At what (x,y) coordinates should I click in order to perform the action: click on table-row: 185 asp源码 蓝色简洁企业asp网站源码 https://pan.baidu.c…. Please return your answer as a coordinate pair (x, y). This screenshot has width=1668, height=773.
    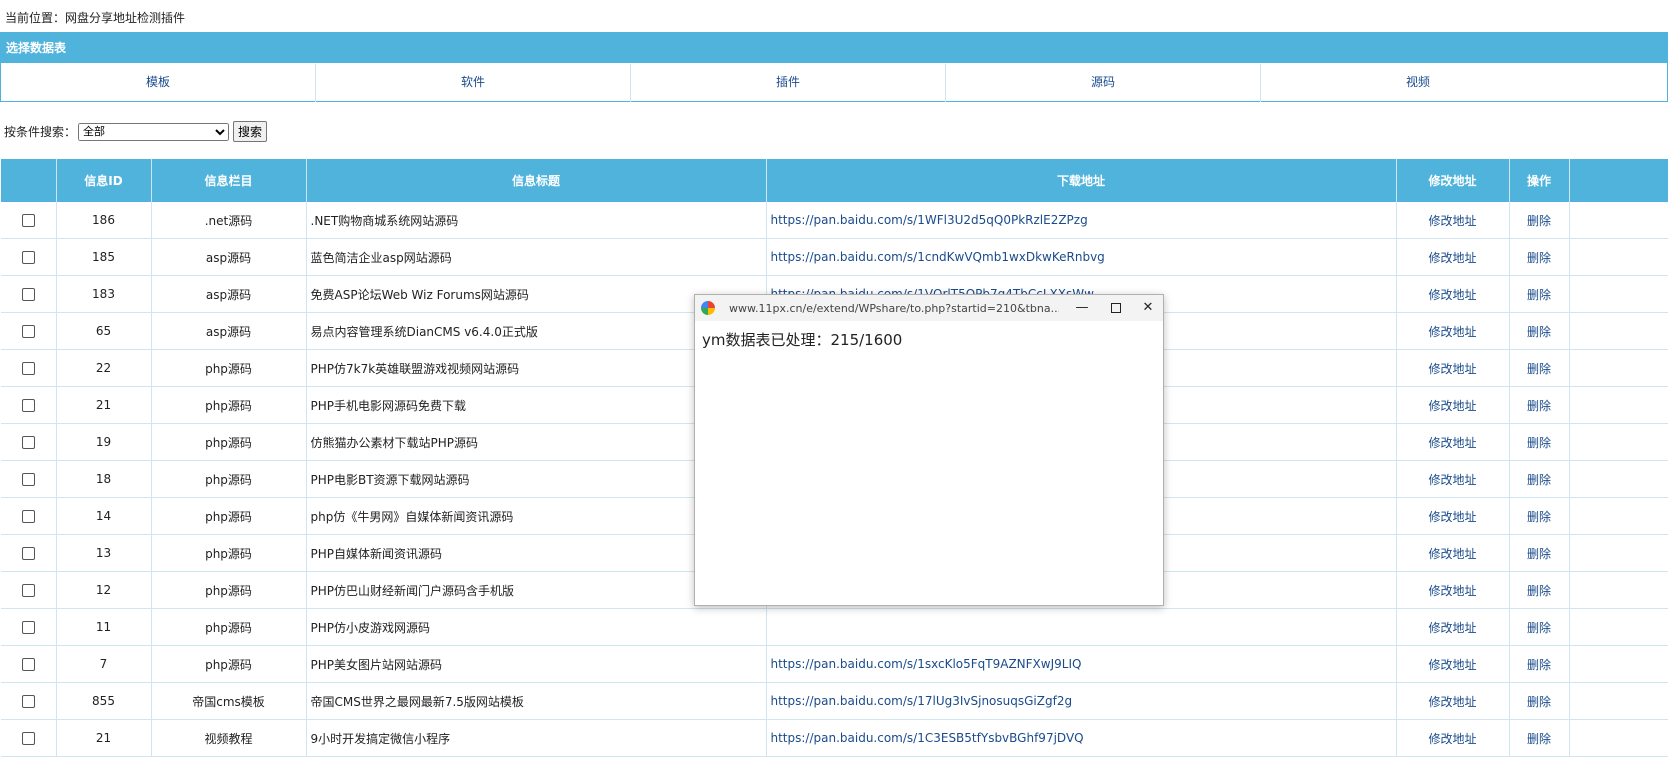
    Looking at the image, I should click on (834, 257).